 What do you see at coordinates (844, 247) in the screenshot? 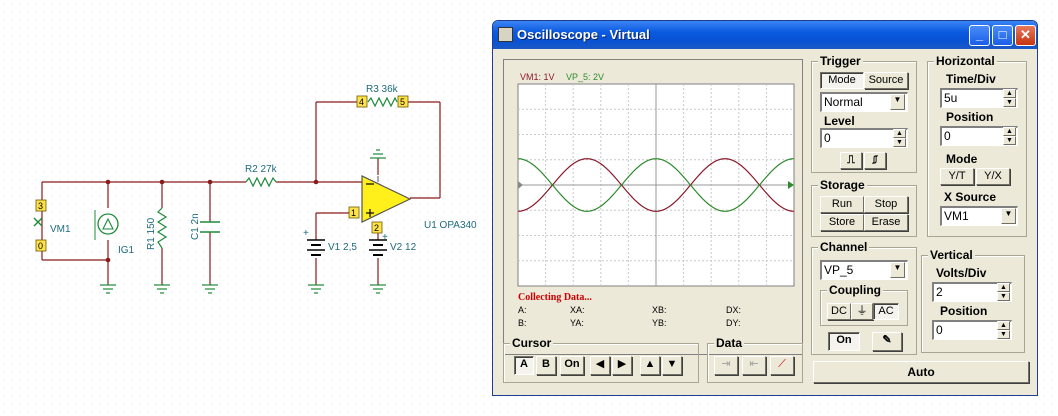
I see `channel-title: Channel` at bounding box center [844, 247].